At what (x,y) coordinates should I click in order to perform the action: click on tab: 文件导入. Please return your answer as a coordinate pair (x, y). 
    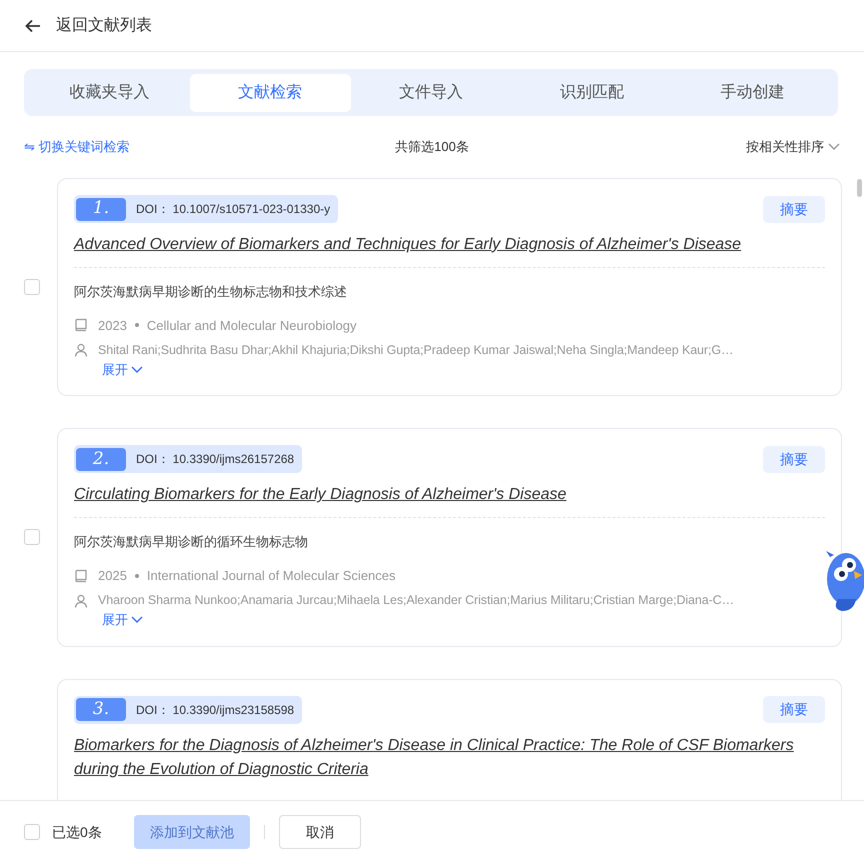
    Looking at the image, I should click on (431, 93).